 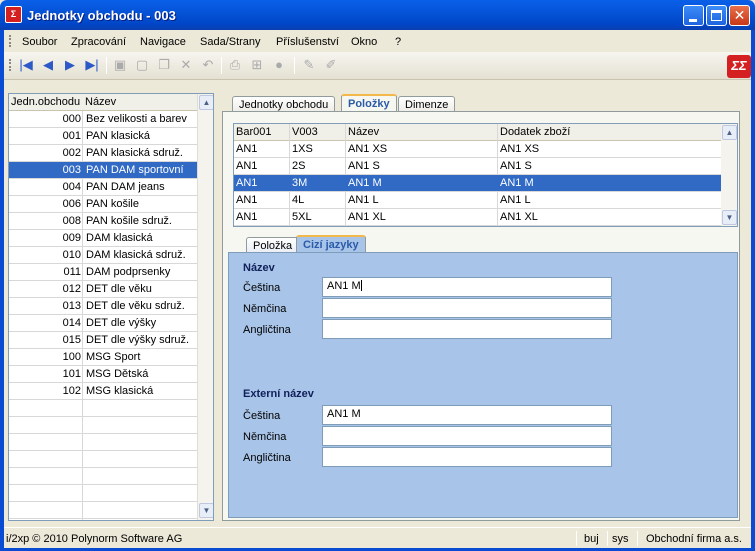 What do you see at coordinates (71, 136) in the screenshot?
I see `list-item-code: 001` at bounding box center [71, 136].